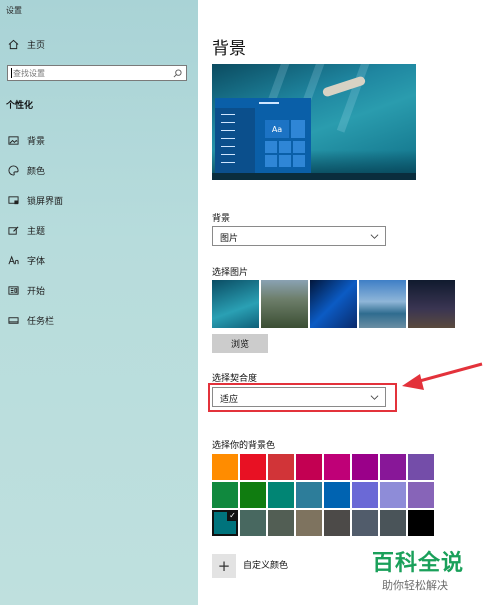 This screenshot has height=605, width=500. I want to click on sidebar-home-label: 主页, so click(36, 46).